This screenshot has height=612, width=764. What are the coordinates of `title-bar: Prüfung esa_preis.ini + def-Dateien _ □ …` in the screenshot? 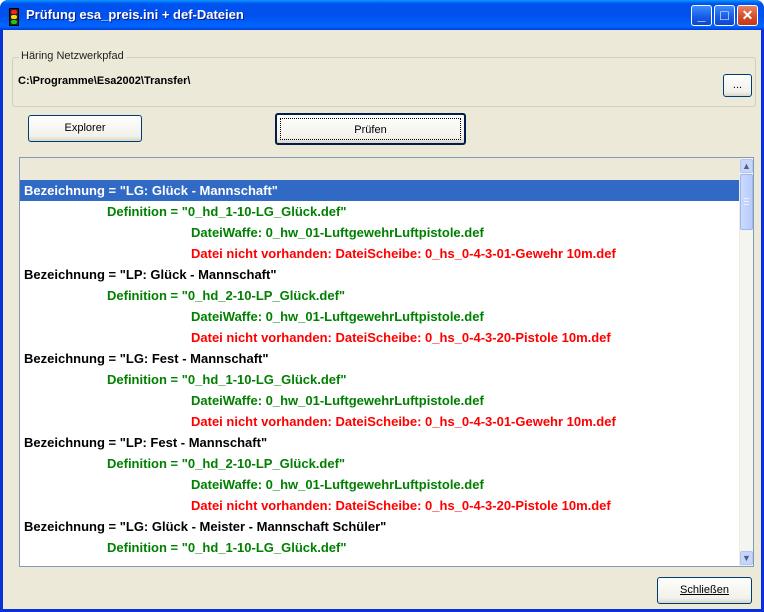 It's located at (382, 15).